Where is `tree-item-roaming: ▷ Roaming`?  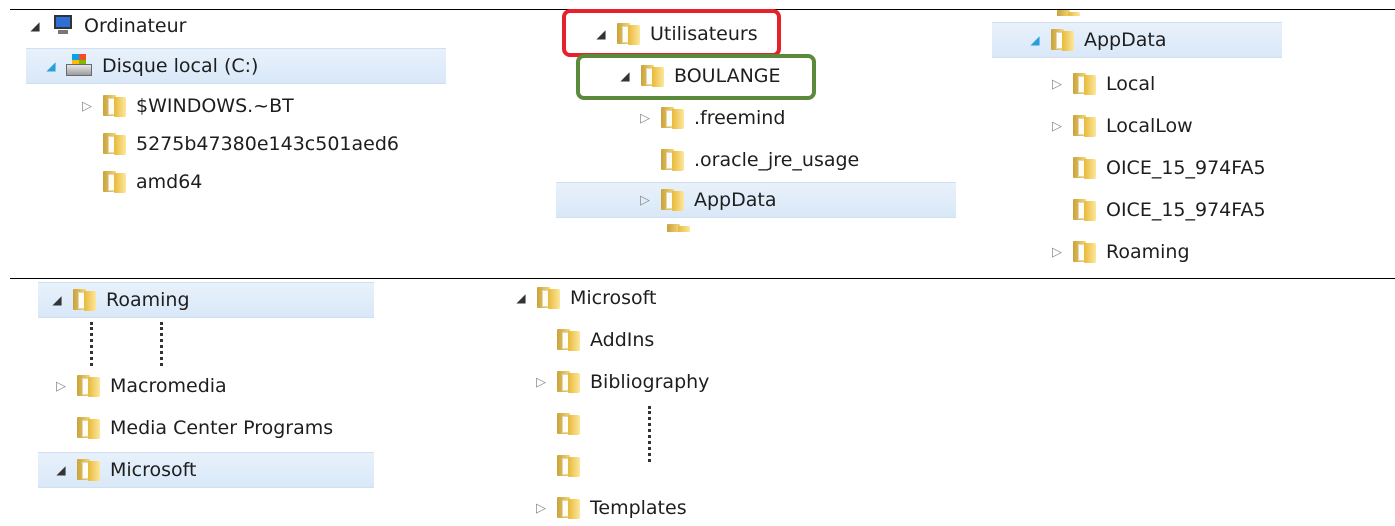
tree-item-roaming: ▷ Roaming is located at coordinates (1119, 252).